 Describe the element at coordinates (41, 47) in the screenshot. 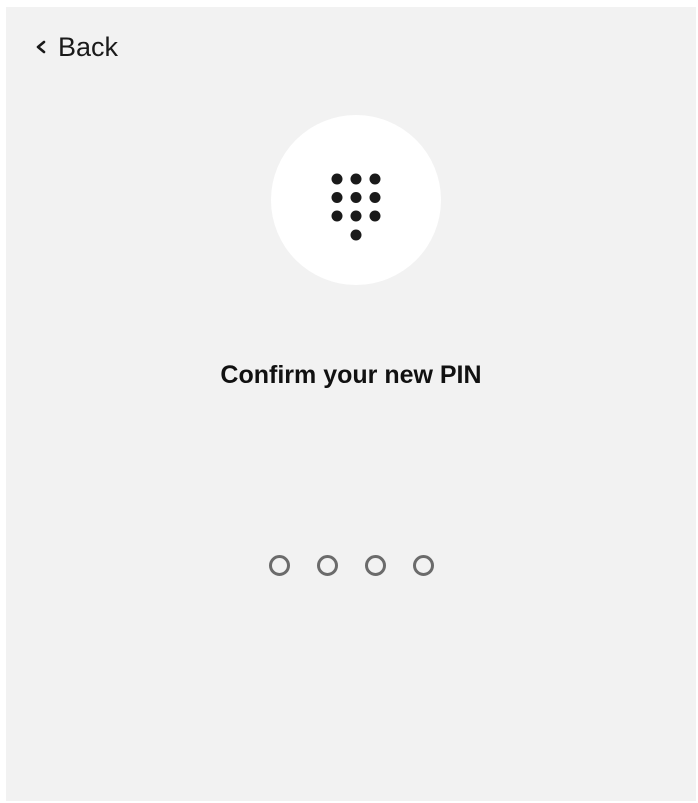

I see `chevron-left-icon` at that location.